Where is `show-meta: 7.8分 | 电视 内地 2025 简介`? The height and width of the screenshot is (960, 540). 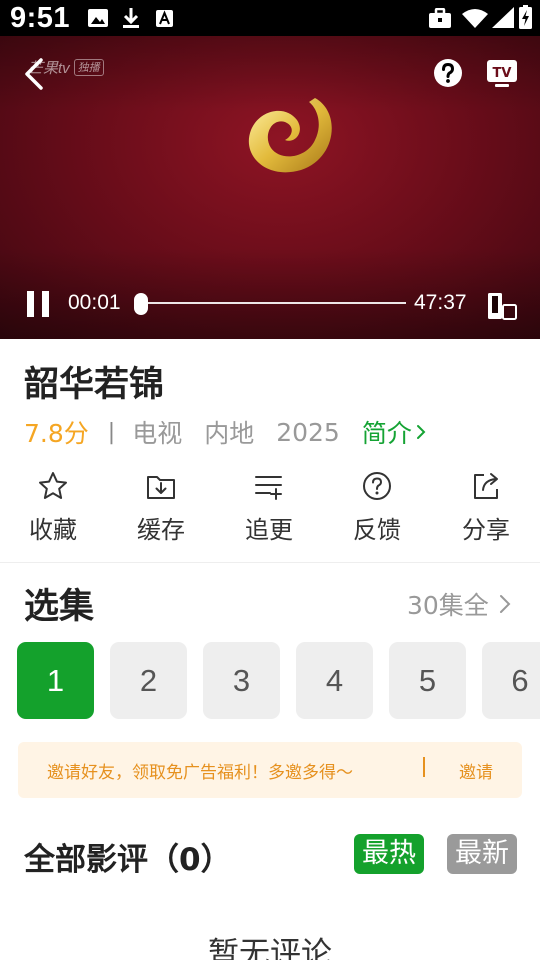
show-meta: 7.8分 | 电视 内地 2025 简介 is located at coordinates (225, 432).